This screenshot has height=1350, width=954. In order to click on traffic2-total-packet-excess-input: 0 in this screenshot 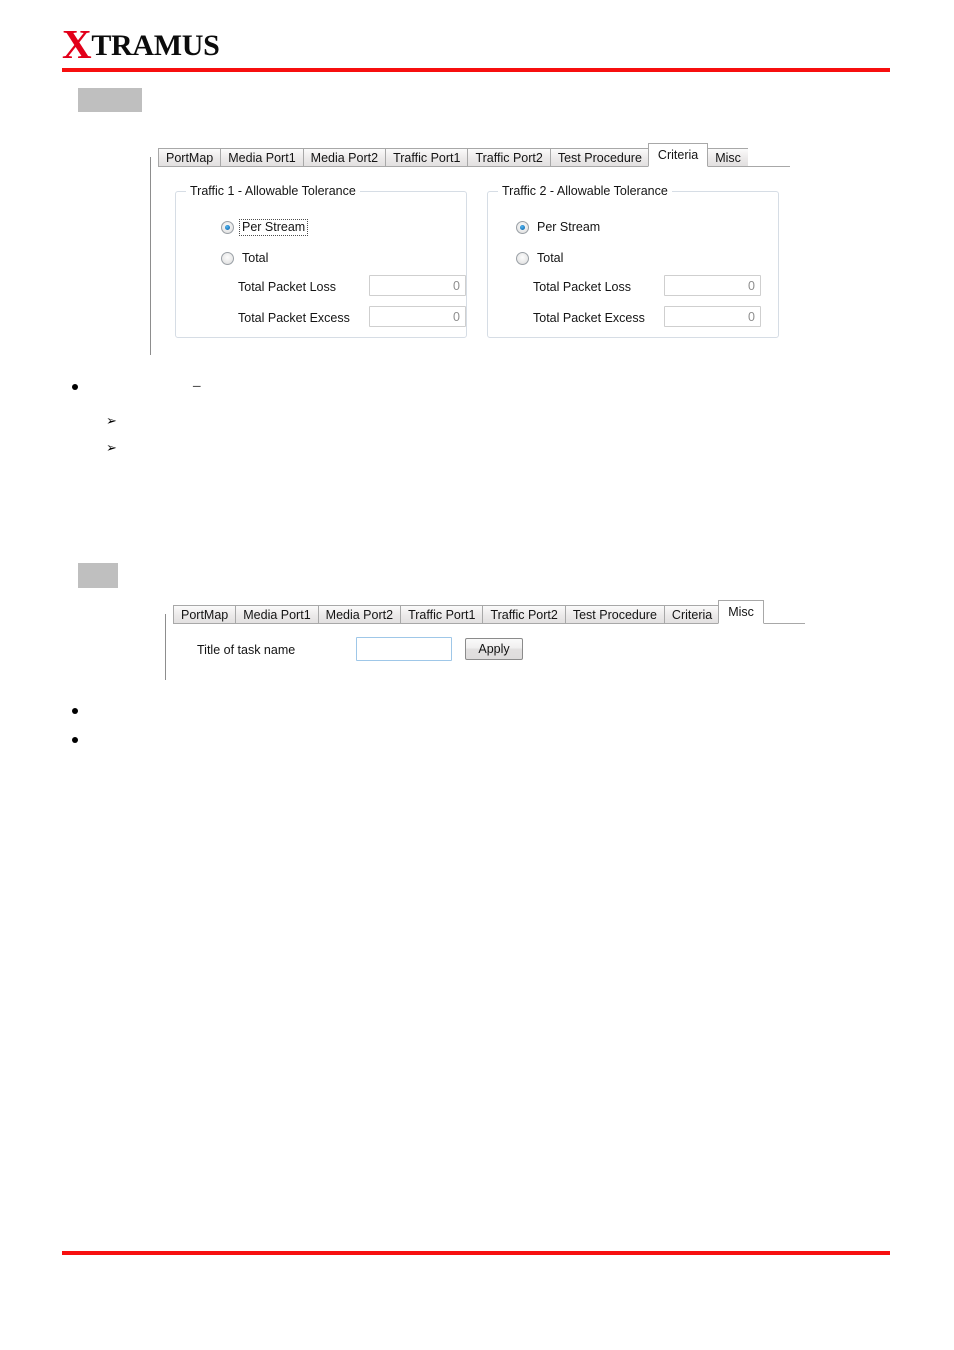, I will do `click(712, 316)`.